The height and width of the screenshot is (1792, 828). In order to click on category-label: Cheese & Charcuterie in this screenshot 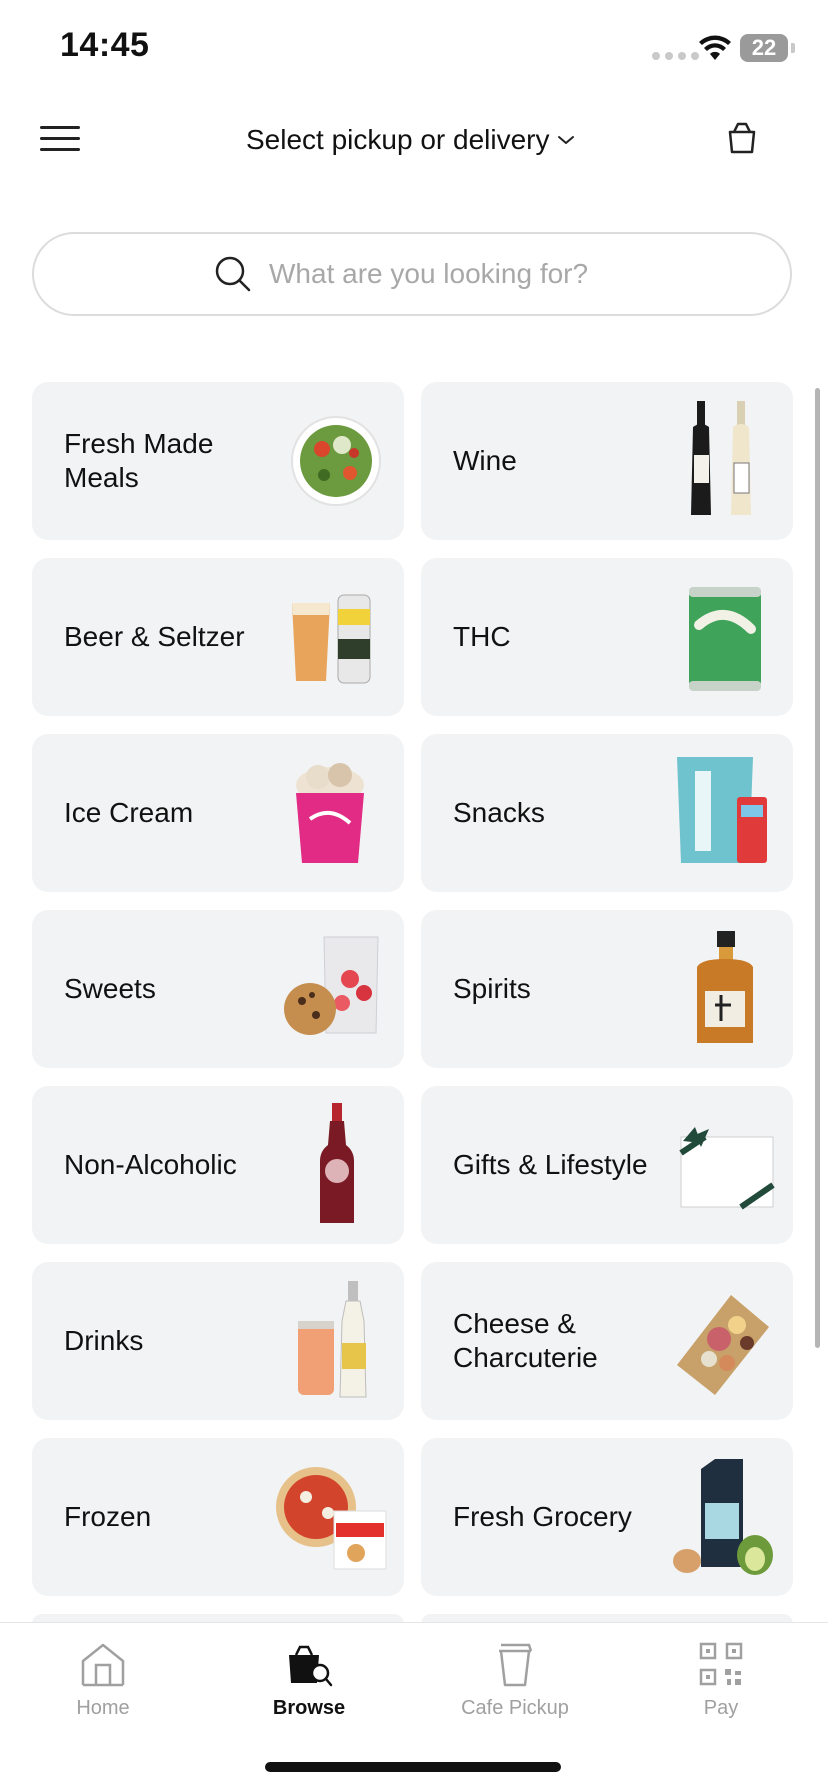, I will do `click(525, 1340)`.